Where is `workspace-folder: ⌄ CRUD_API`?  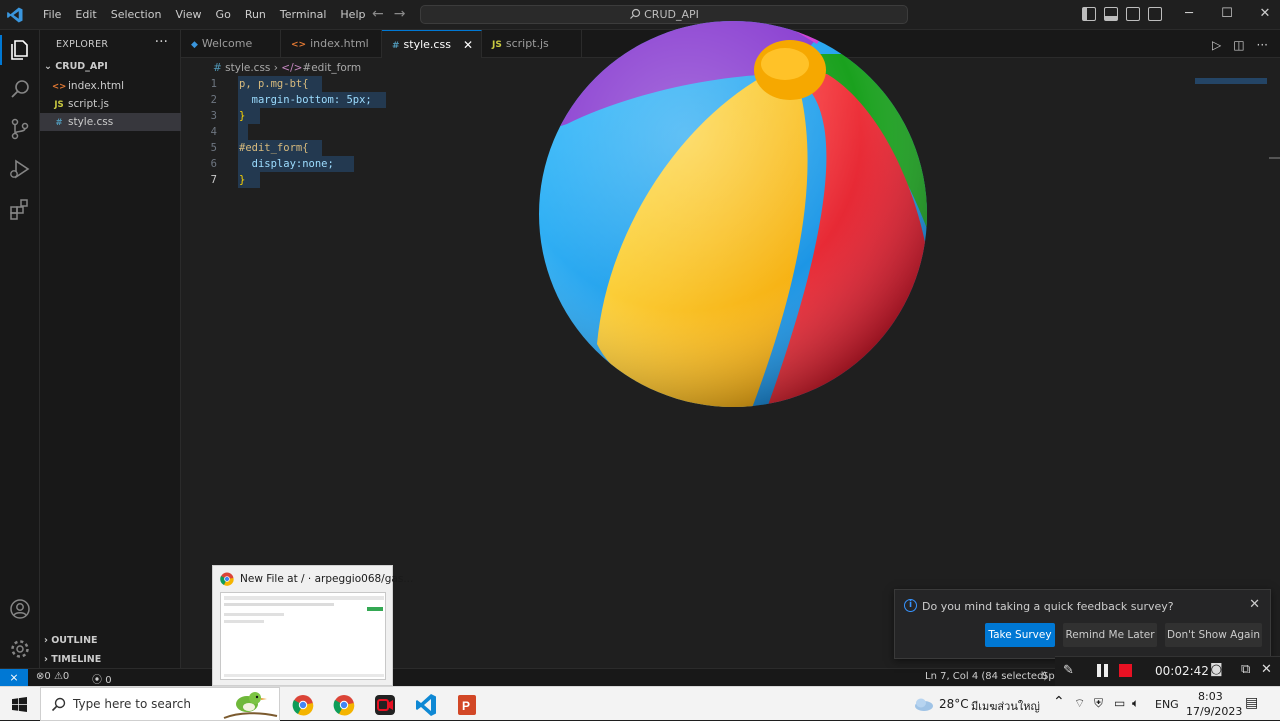 workspace-folder: ⌄ CRUD_API is located at coordinates (76, 66).